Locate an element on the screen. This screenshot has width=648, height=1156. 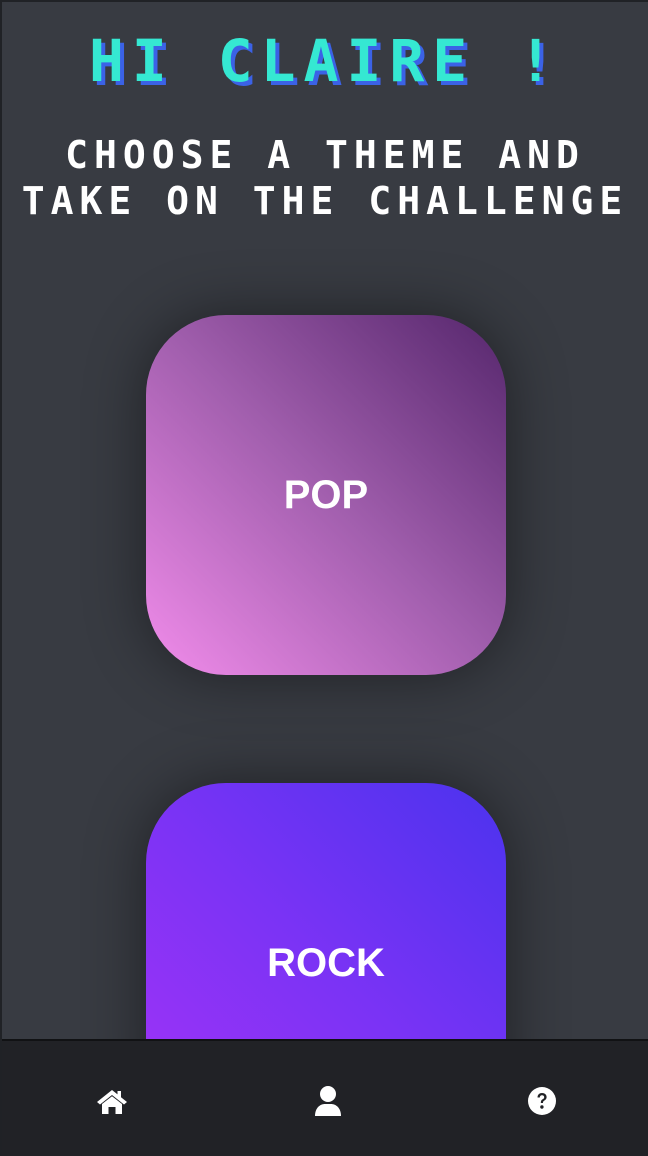
user-icon is located at coordinates (328, 1101).